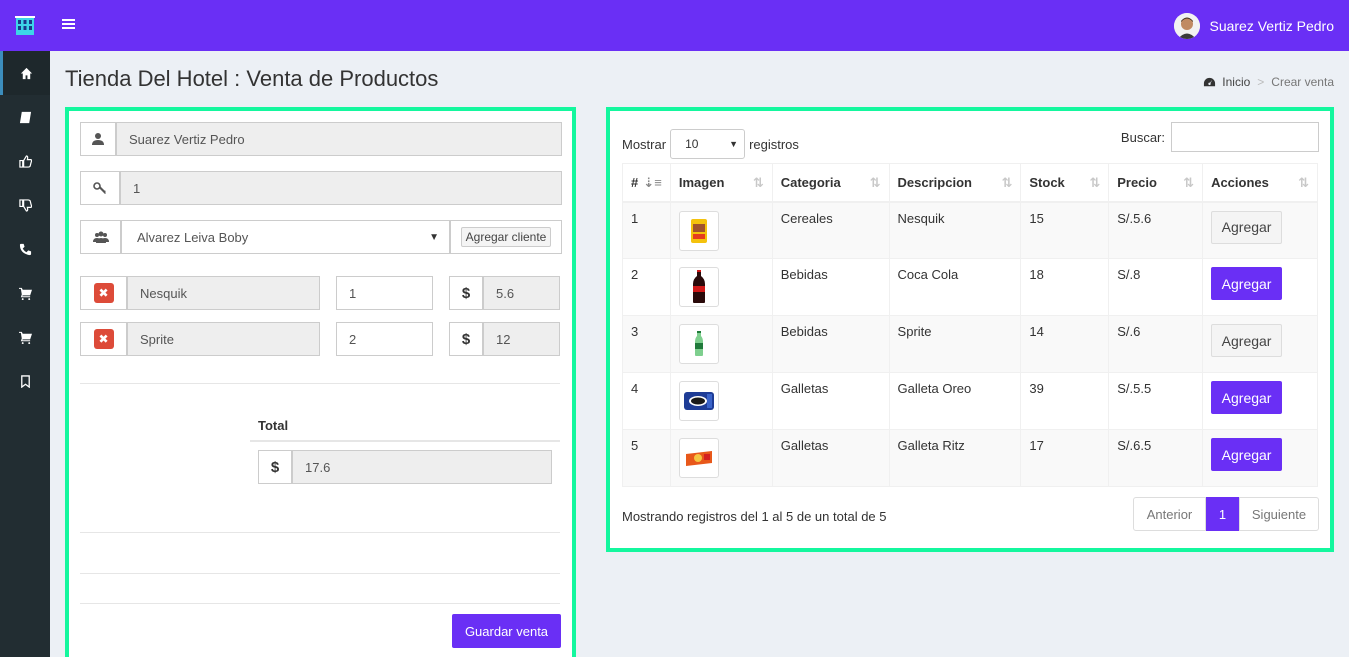 This screenshot has width=1349, height=657. What do you see at coordinates (1065, 183) in the screenshot?
I see `column-header-stock: Stock ⇅` at bounding box center [1065, 183].